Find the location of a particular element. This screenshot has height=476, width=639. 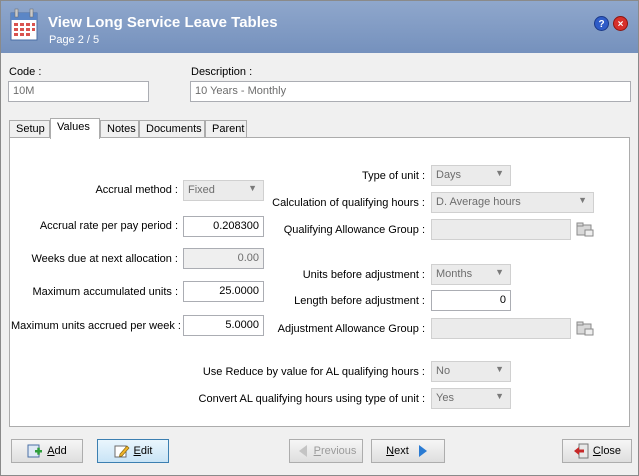

tab-setup: Setup is located at coordinates (29, 129).